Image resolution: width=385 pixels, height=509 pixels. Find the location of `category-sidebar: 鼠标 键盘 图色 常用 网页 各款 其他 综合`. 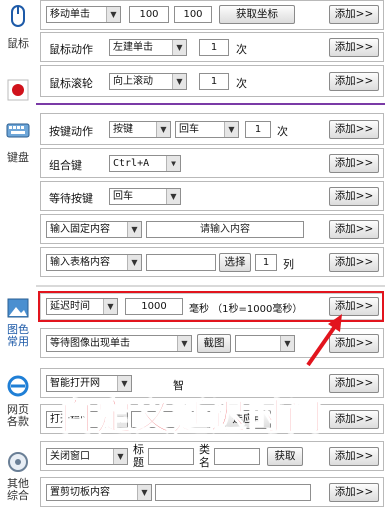

category-sidebar: 鼠标 键盘 图色 常用 网页 各款 其他 综合 is located at coordinates (18, 254).